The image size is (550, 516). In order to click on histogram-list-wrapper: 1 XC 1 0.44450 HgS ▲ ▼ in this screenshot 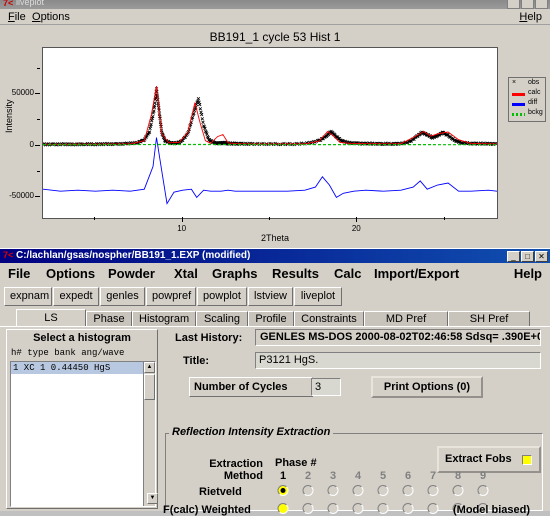, I will do `click(84, 434)`.